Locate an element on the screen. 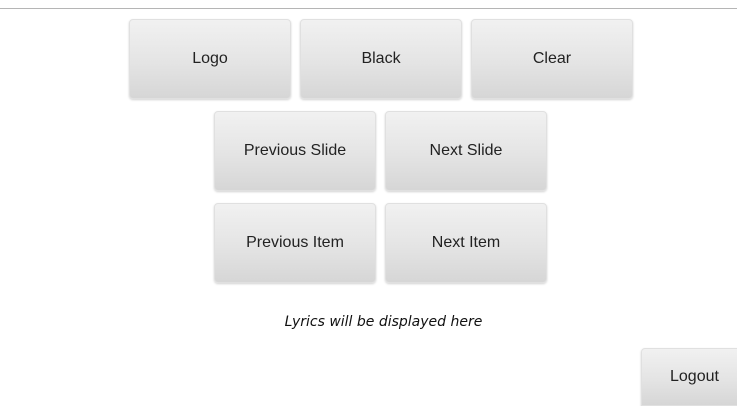  previous-slide-button: Previous Slide is located at coordinates (295, 151).